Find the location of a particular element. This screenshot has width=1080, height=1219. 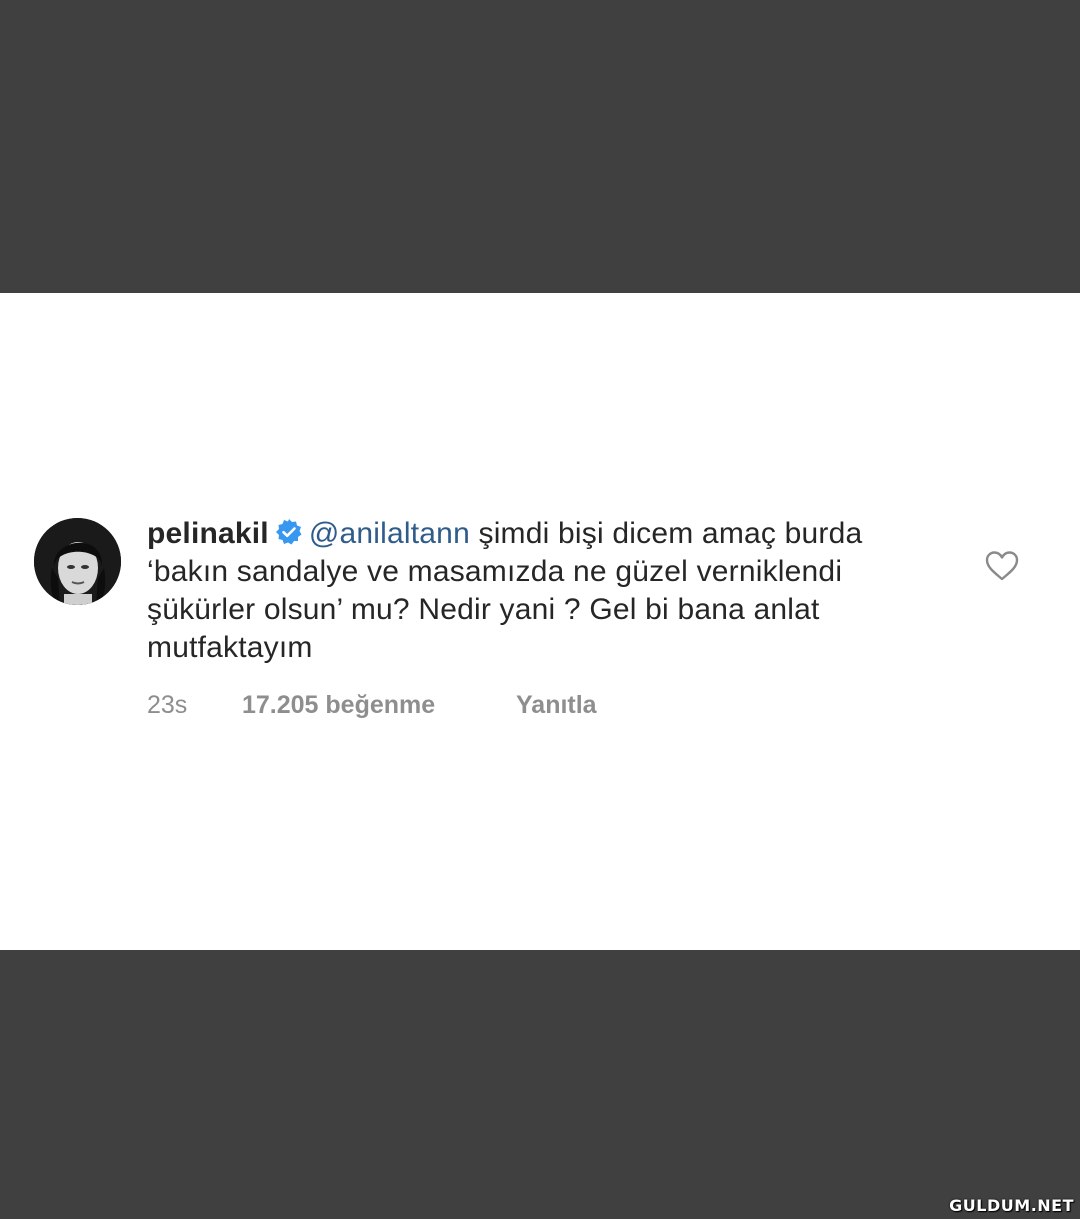

reply-button: Yanıtla is located at coordinates (556, 705).